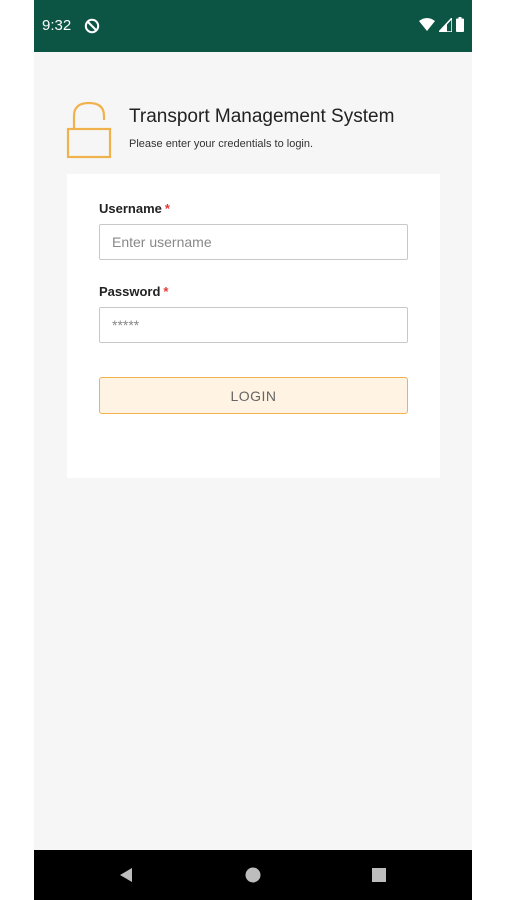  I want to click on status-icons, so click(441, 24).